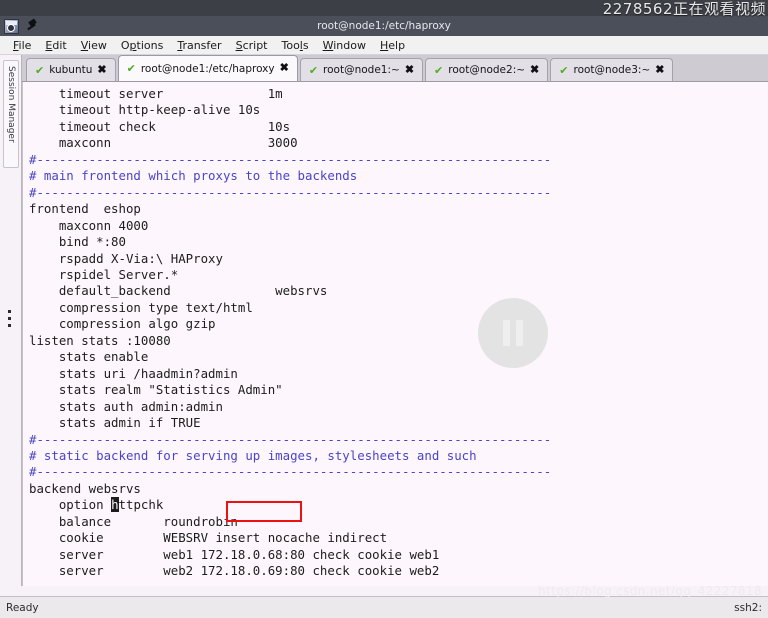  Describe the element at coordinates (133, 521) in the screenshot. I see `terminal-line: balance roundrobin` at that location.